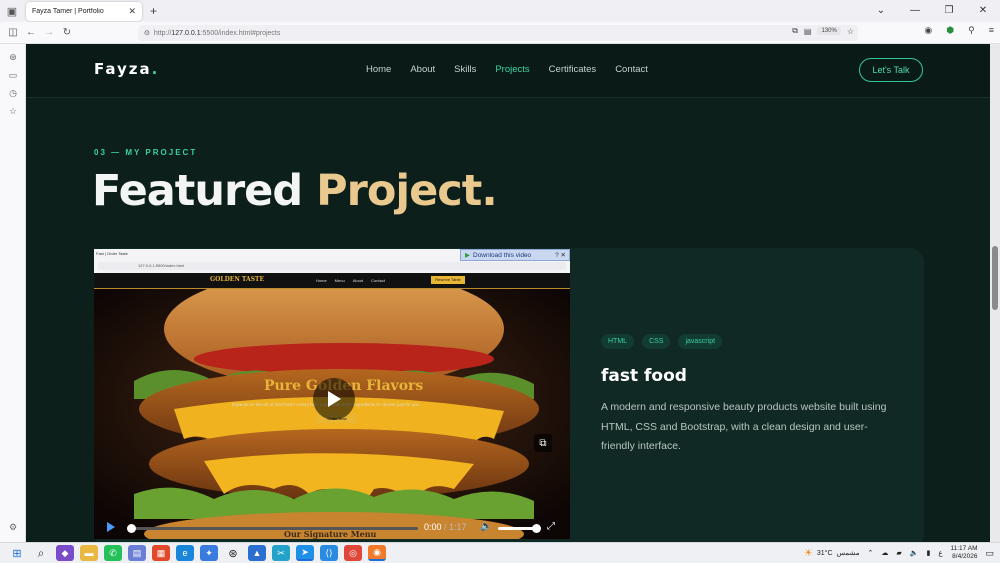  I want to click on tab-overview-icon: ▣, so click(12, 11).